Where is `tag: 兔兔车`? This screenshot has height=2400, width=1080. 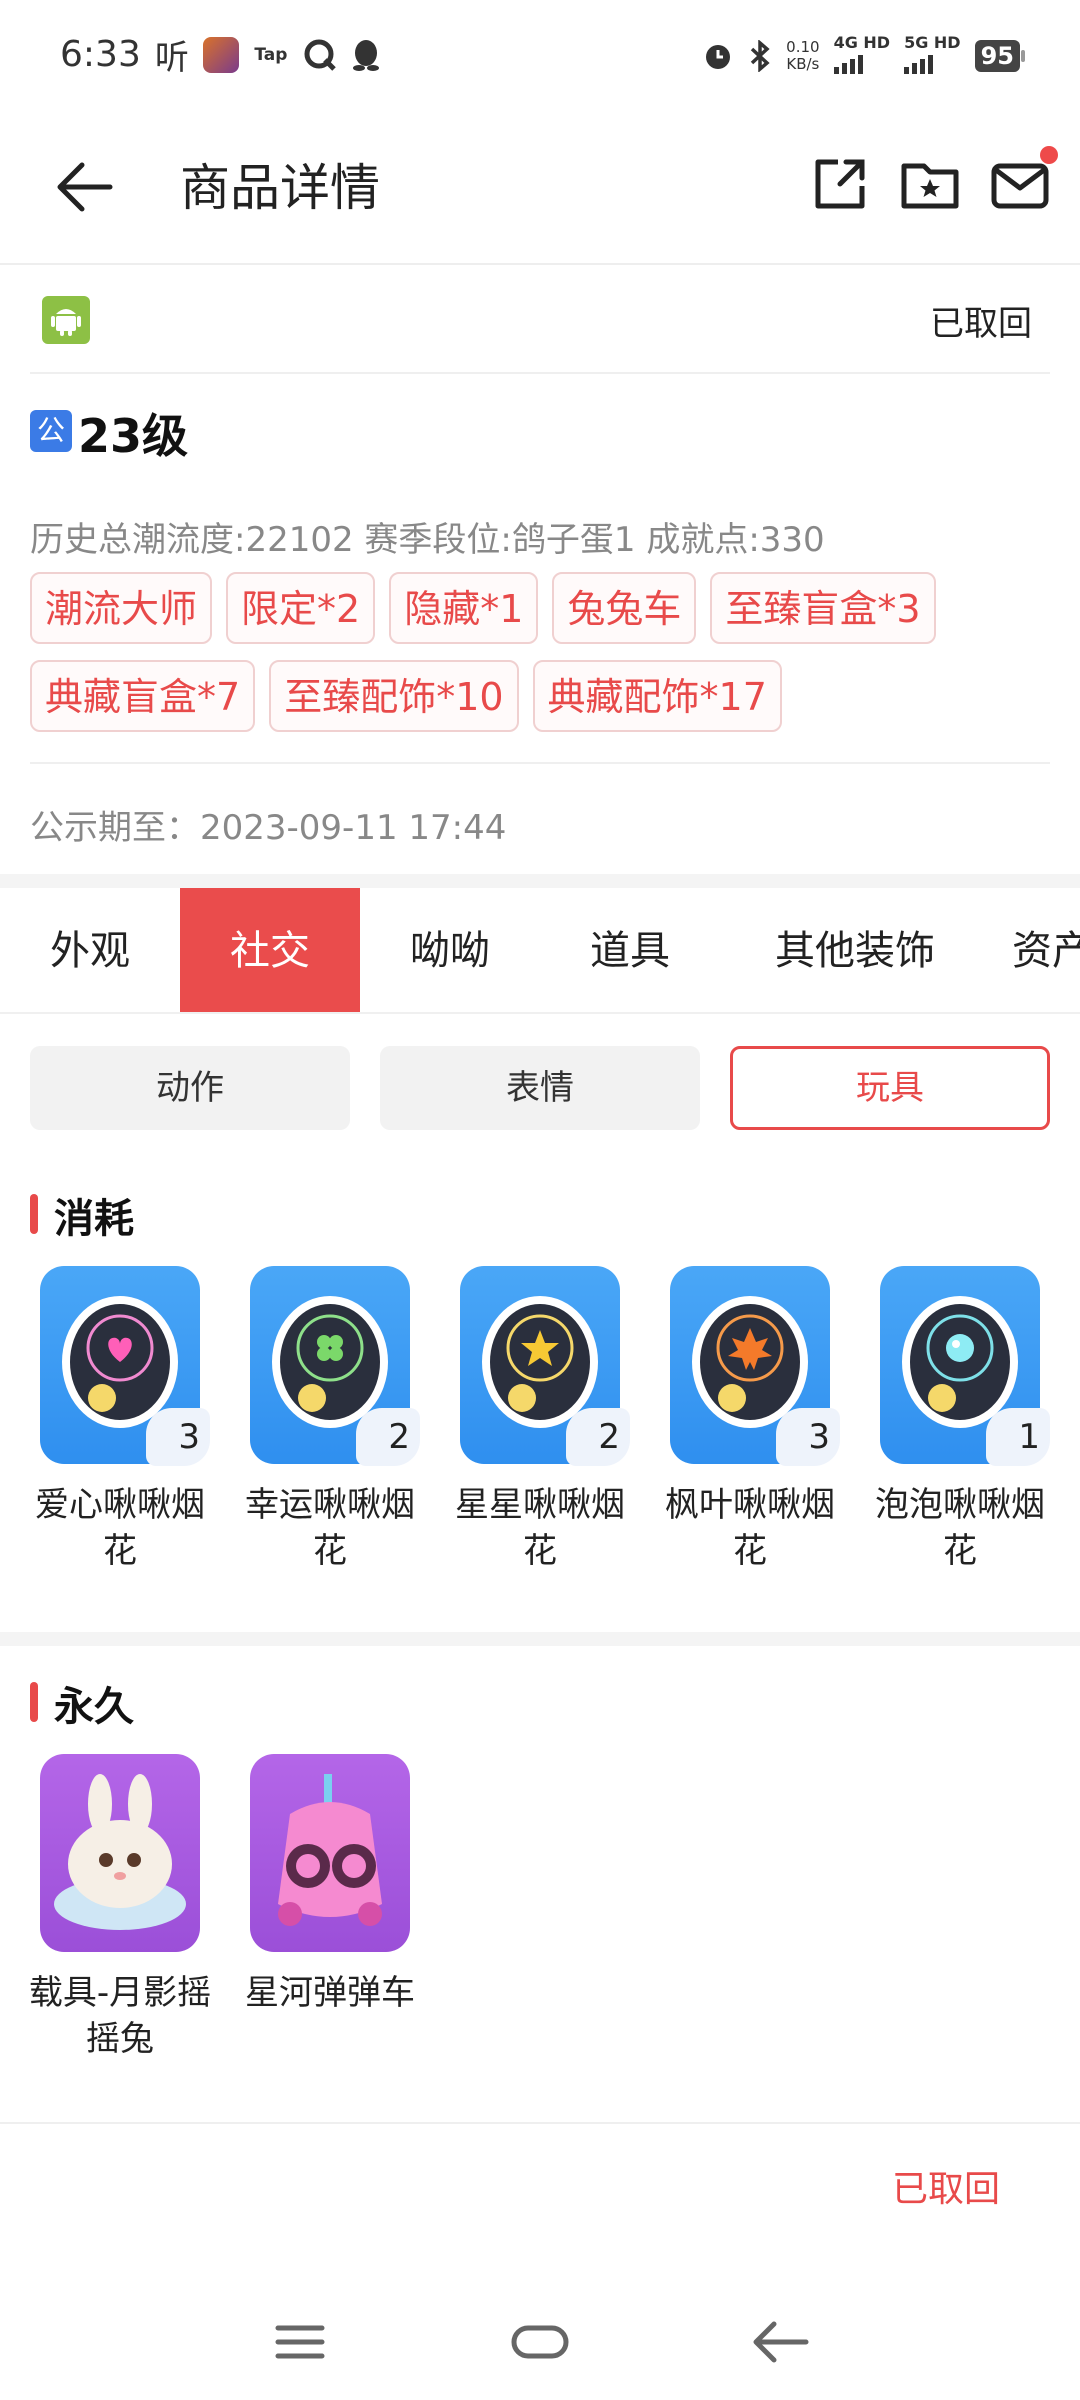 tag: 兔兔车 is located at coordinates (624, 608).